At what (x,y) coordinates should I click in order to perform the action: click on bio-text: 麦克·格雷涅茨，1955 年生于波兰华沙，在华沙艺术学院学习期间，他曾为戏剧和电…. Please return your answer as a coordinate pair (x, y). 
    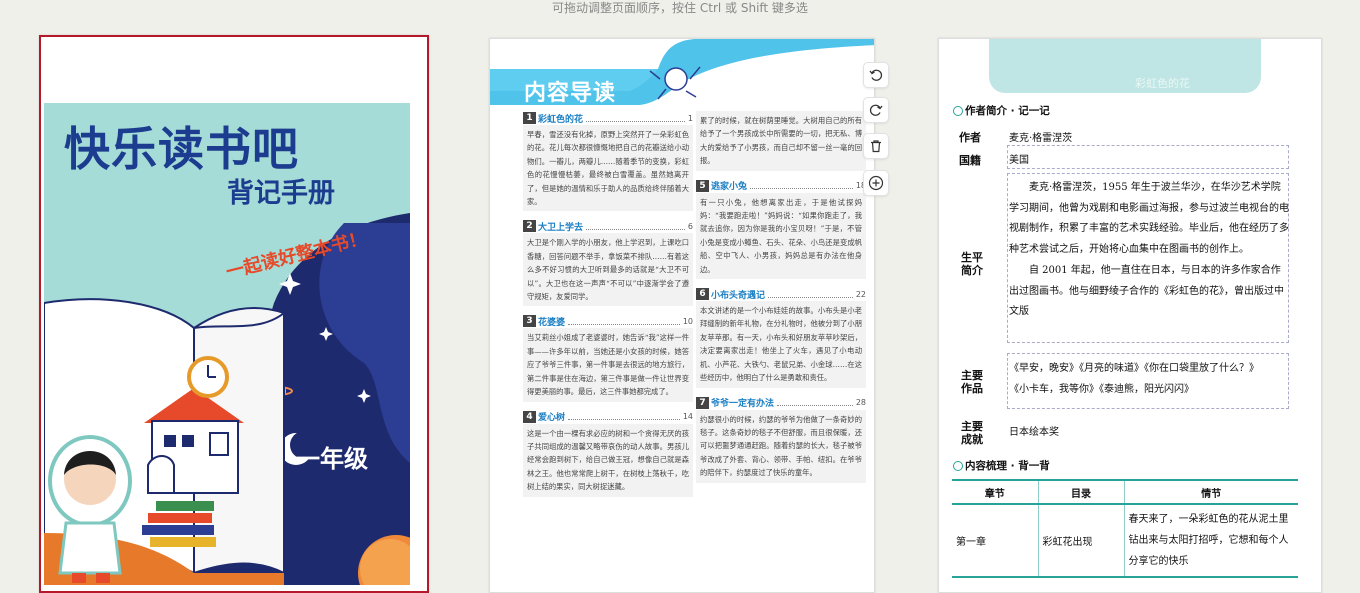
    Looking at the image, I should click on (1149, 250).